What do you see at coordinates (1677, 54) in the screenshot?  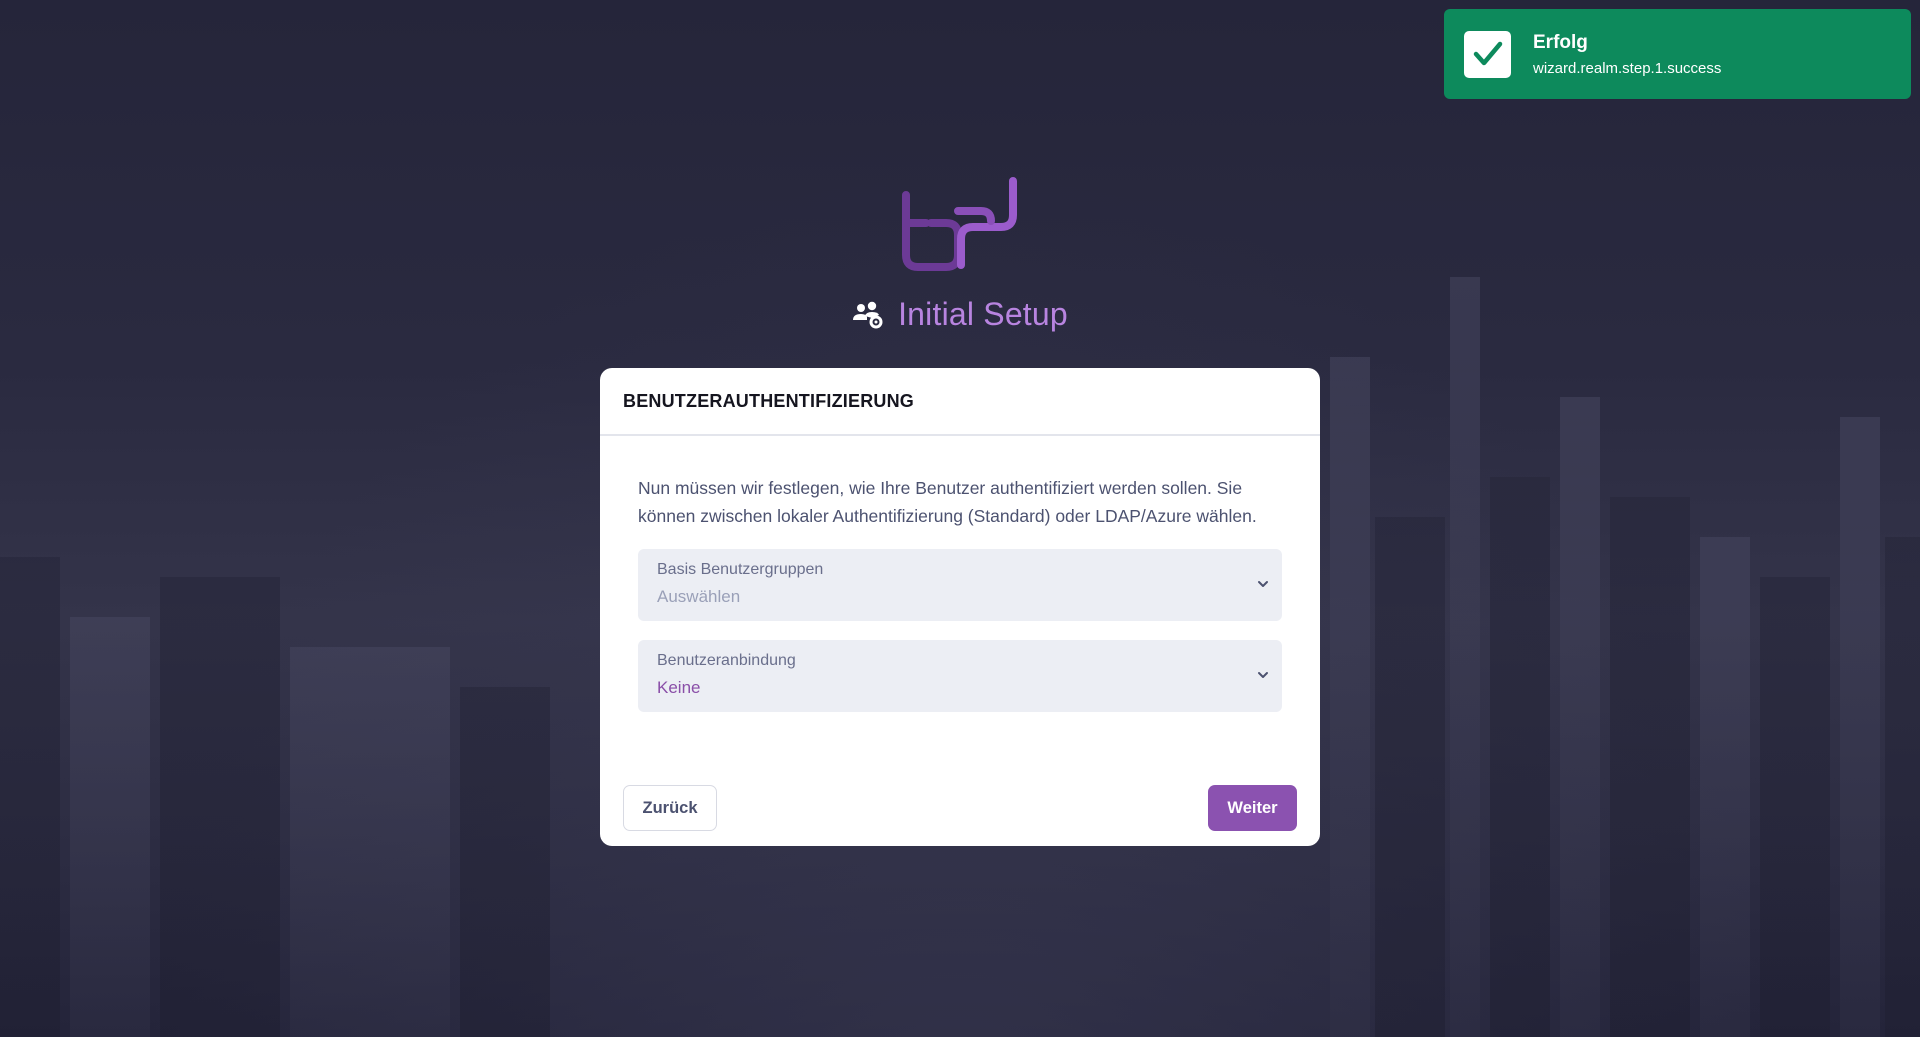 I see `success-toast: Erfolg wizard.realm.step.1.success` at bounding box center [1677, 54].